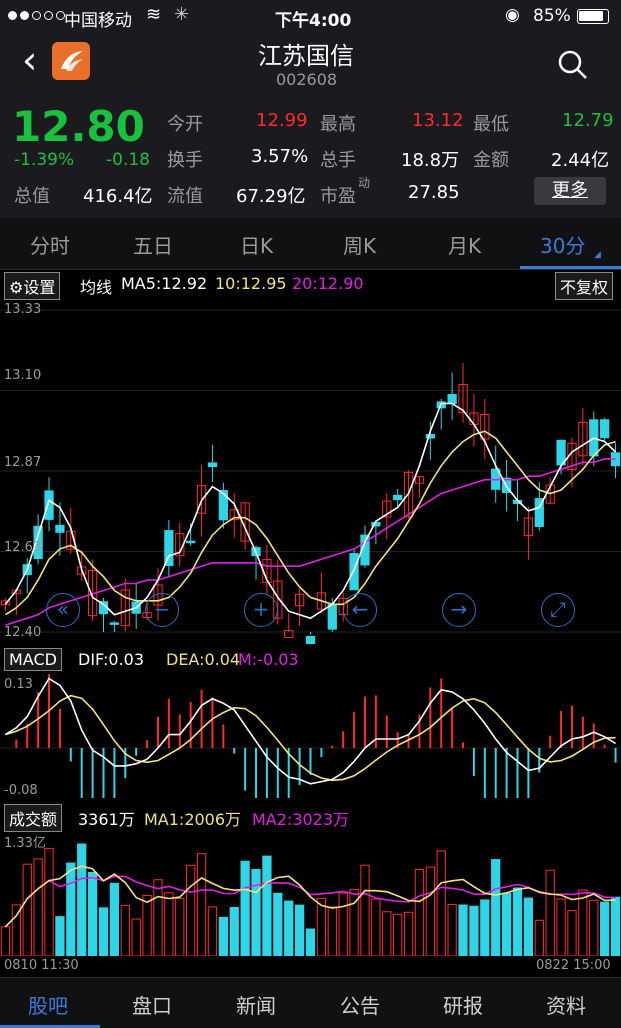  I want to click on macd-chart, so click(310, 736).